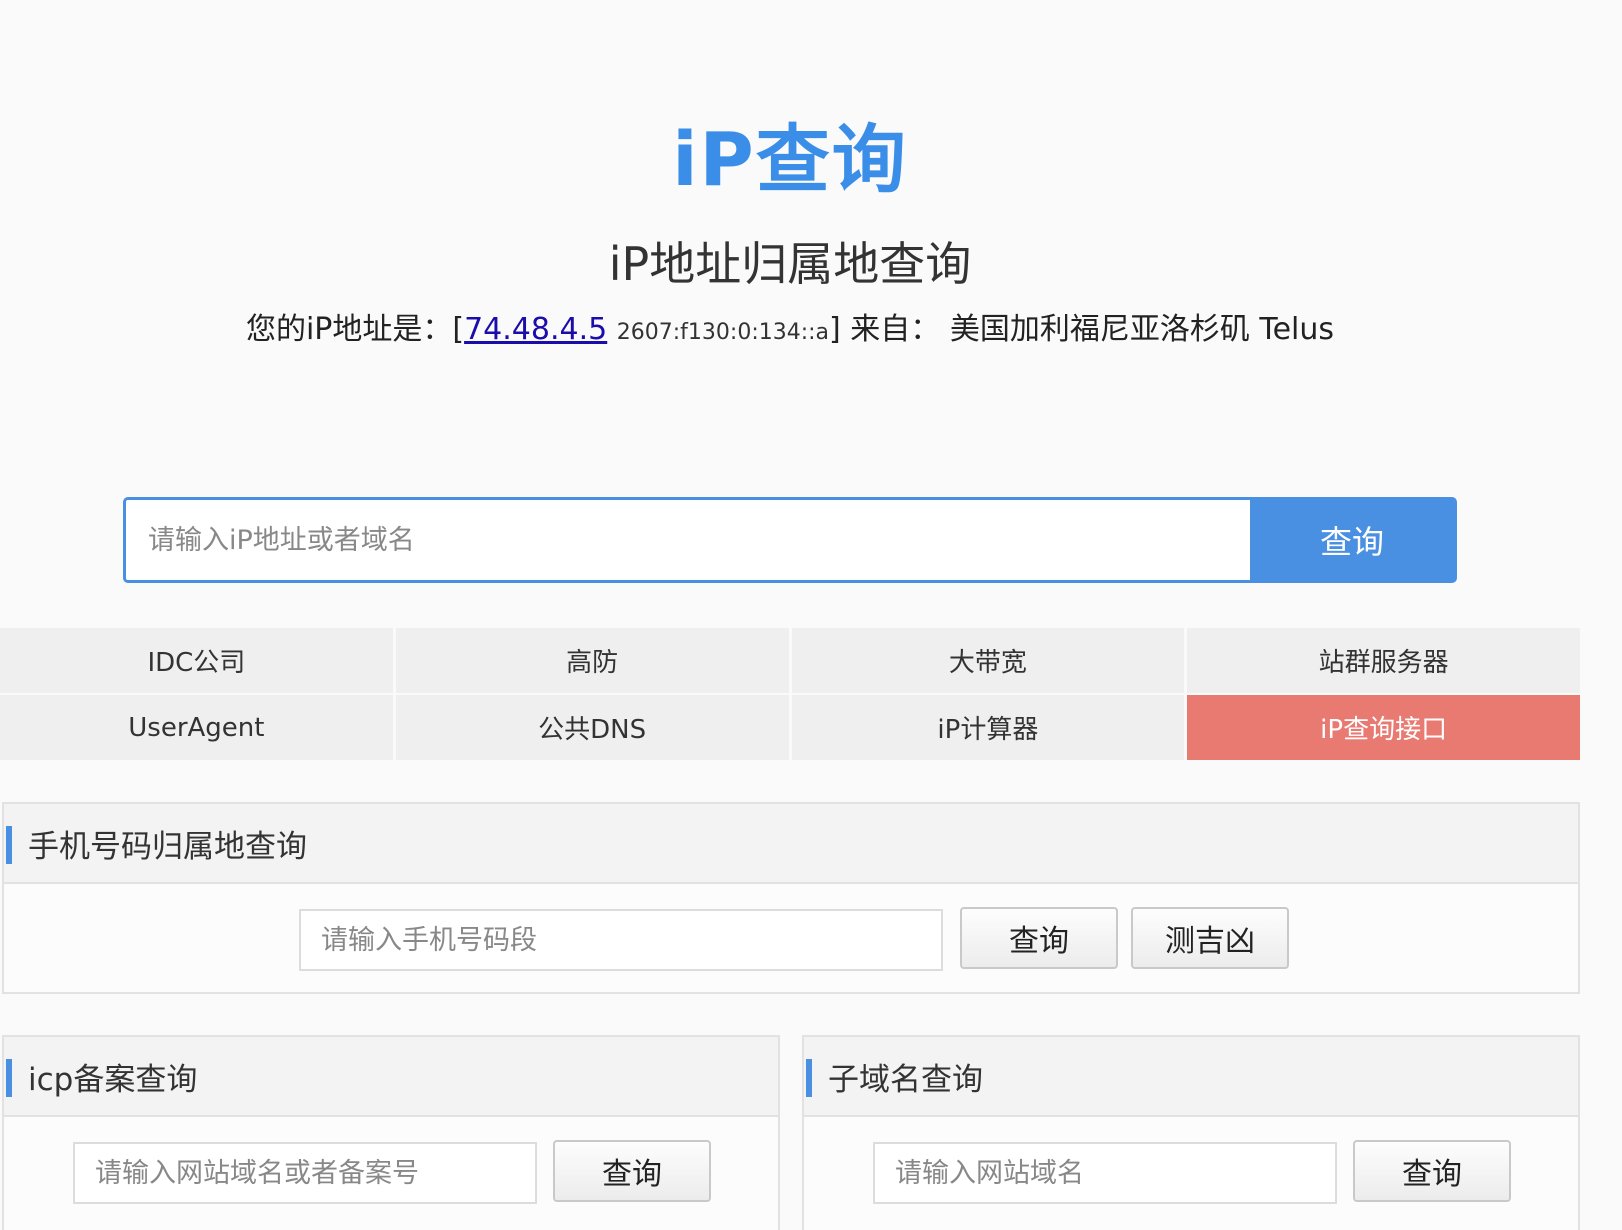 The width and height of the screenshot is (1622, 1230). I want to click on ip-search-bar: 查询, so click(790, 540).